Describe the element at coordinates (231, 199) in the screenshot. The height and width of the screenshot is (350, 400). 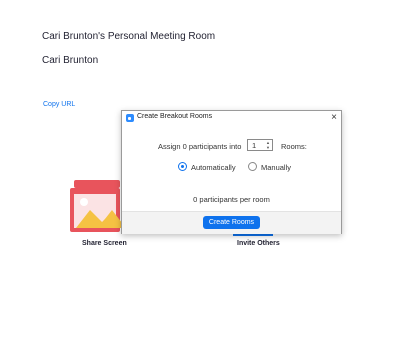
I see `participants-per-room: 0 participants per room` at that location.